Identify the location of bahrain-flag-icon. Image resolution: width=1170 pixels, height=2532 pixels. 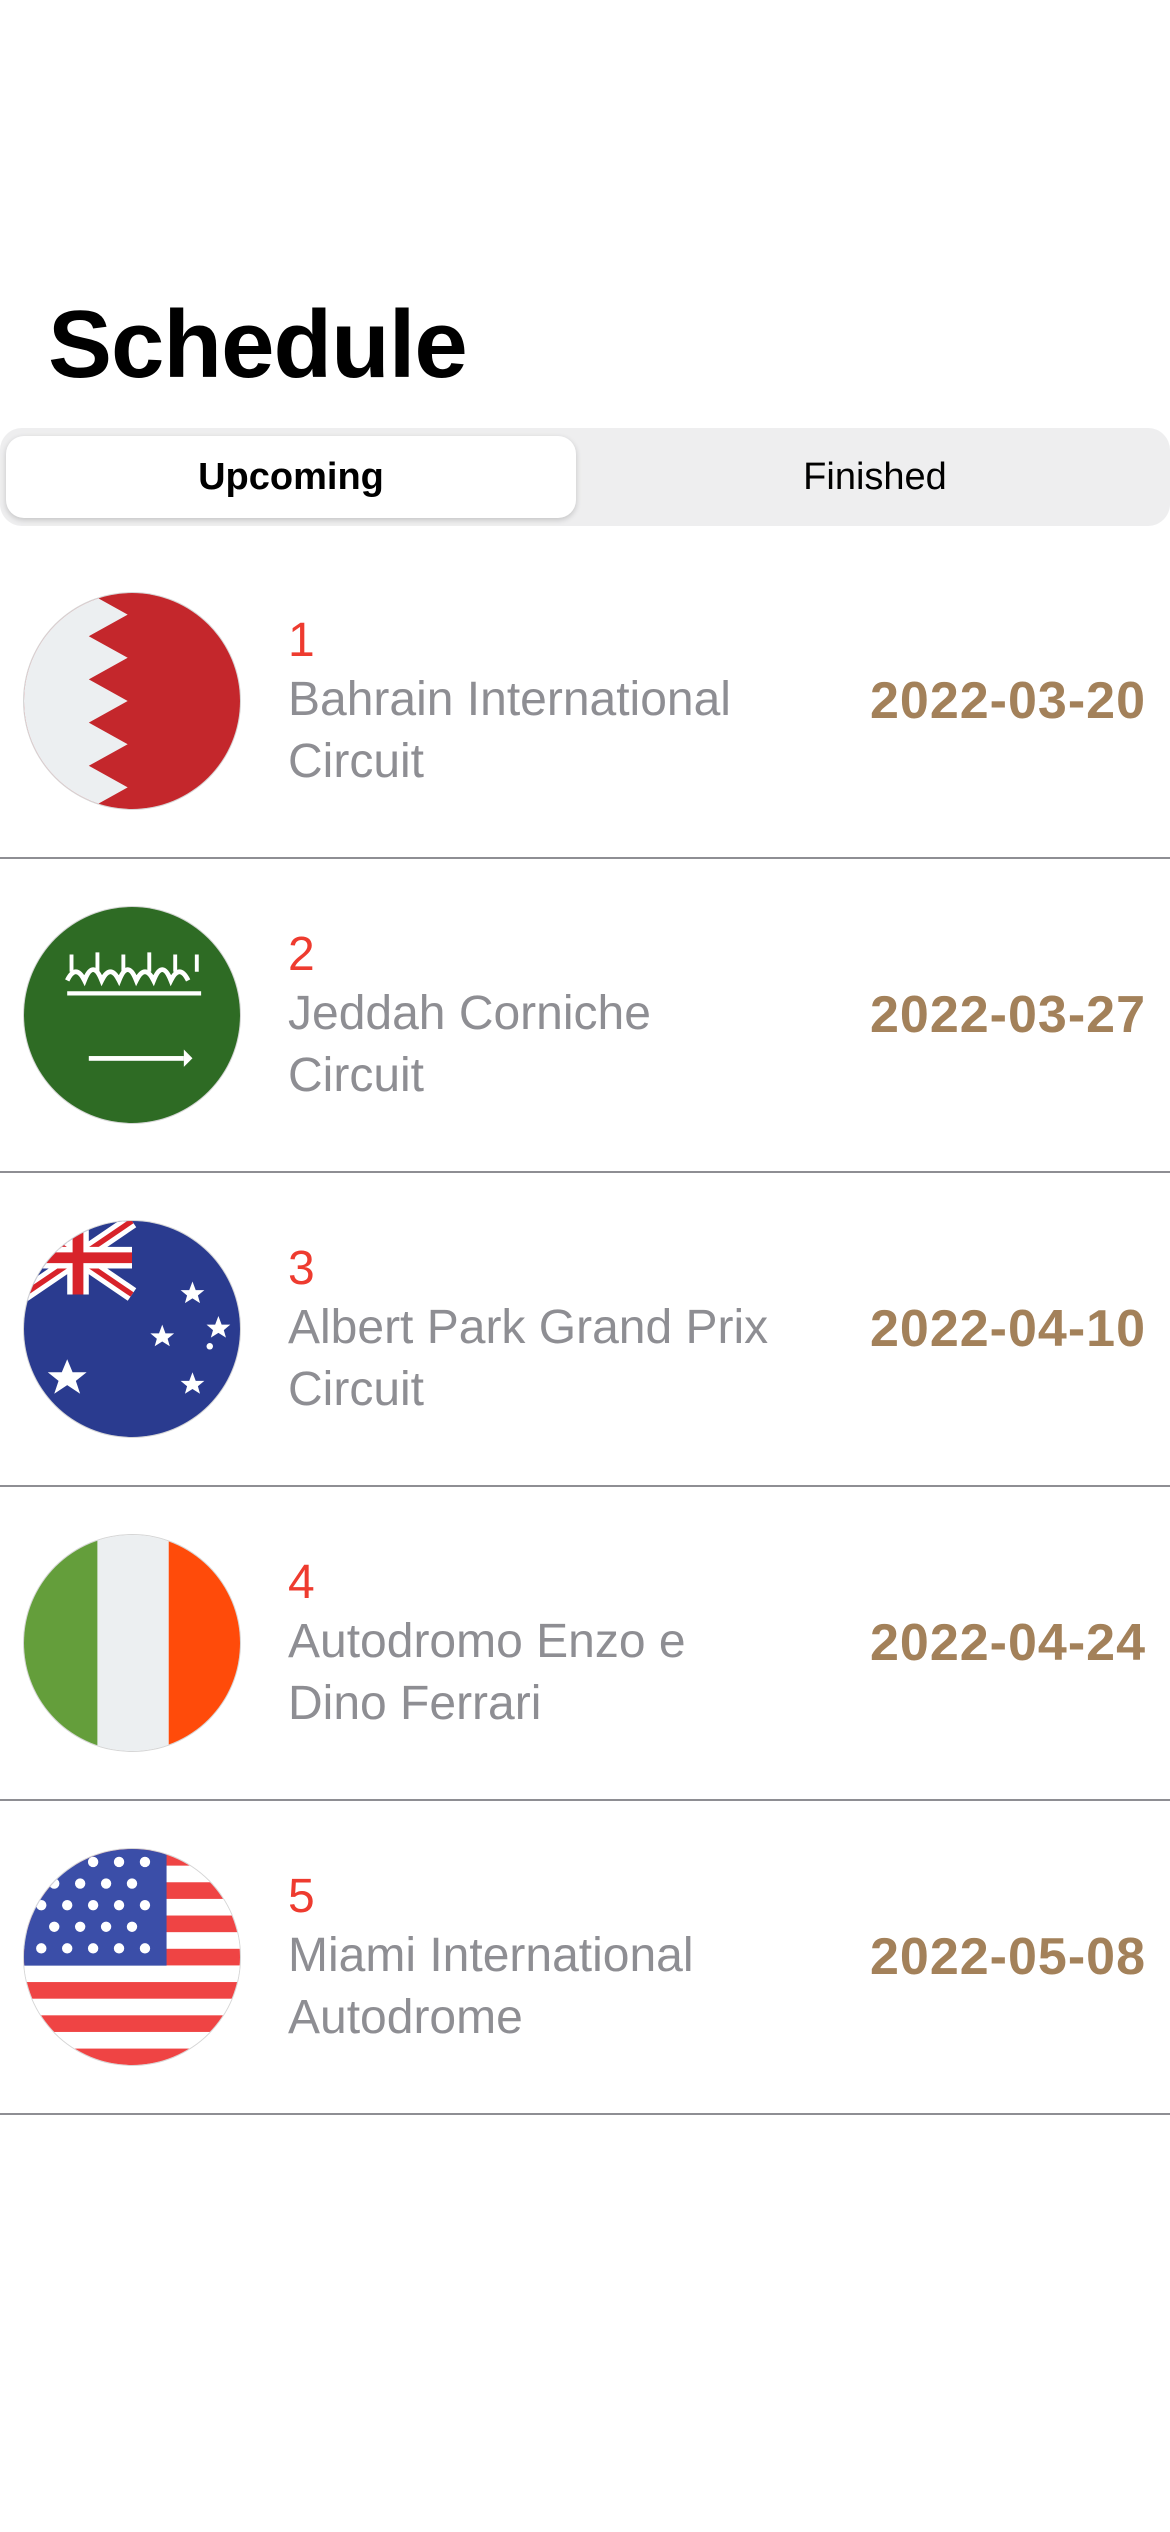
(132, 701).